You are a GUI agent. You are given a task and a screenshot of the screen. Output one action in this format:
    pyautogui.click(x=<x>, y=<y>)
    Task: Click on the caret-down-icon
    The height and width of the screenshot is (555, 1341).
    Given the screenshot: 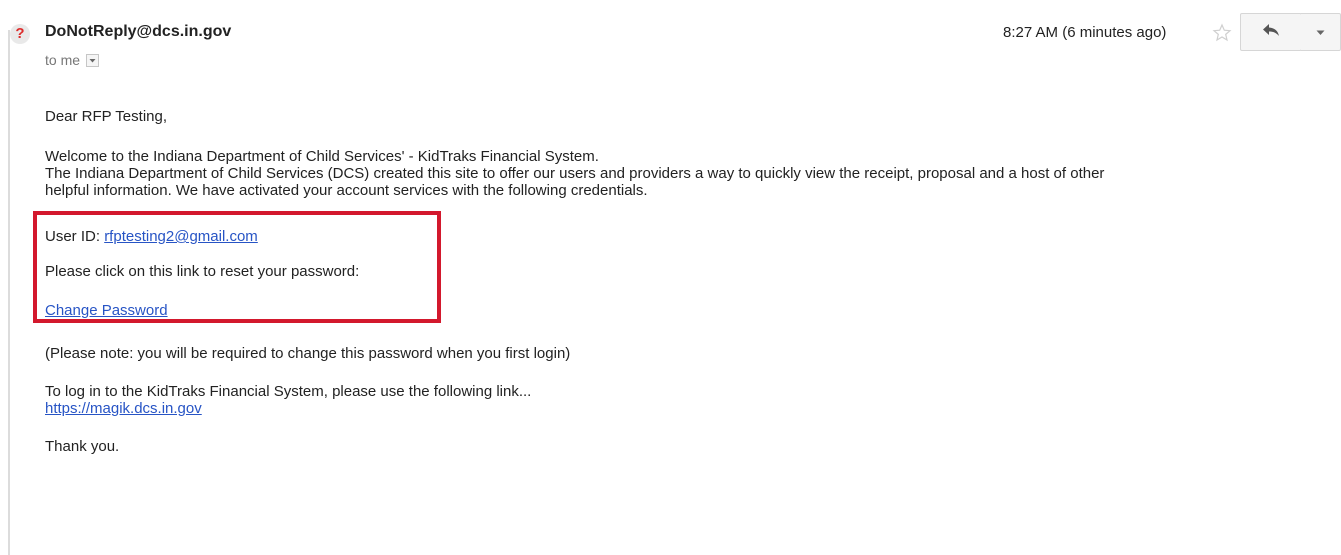 What is the action you would take?
    pyautogui.click(x=93, y=60)
    